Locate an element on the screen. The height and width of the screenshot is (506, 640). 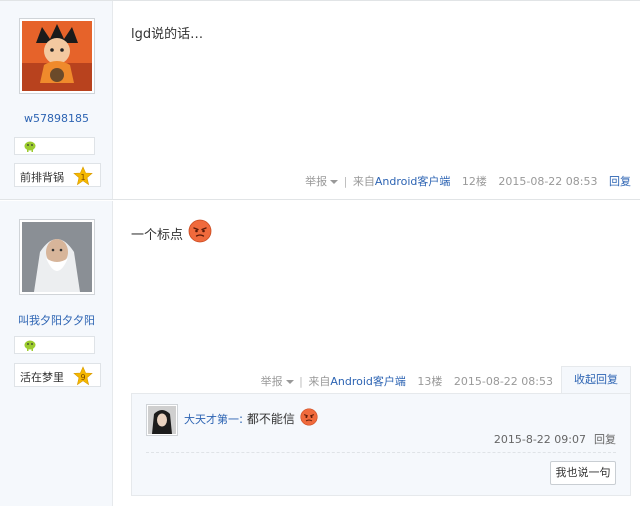
level-star-icon: 1 is located at coordinates (83, 176).